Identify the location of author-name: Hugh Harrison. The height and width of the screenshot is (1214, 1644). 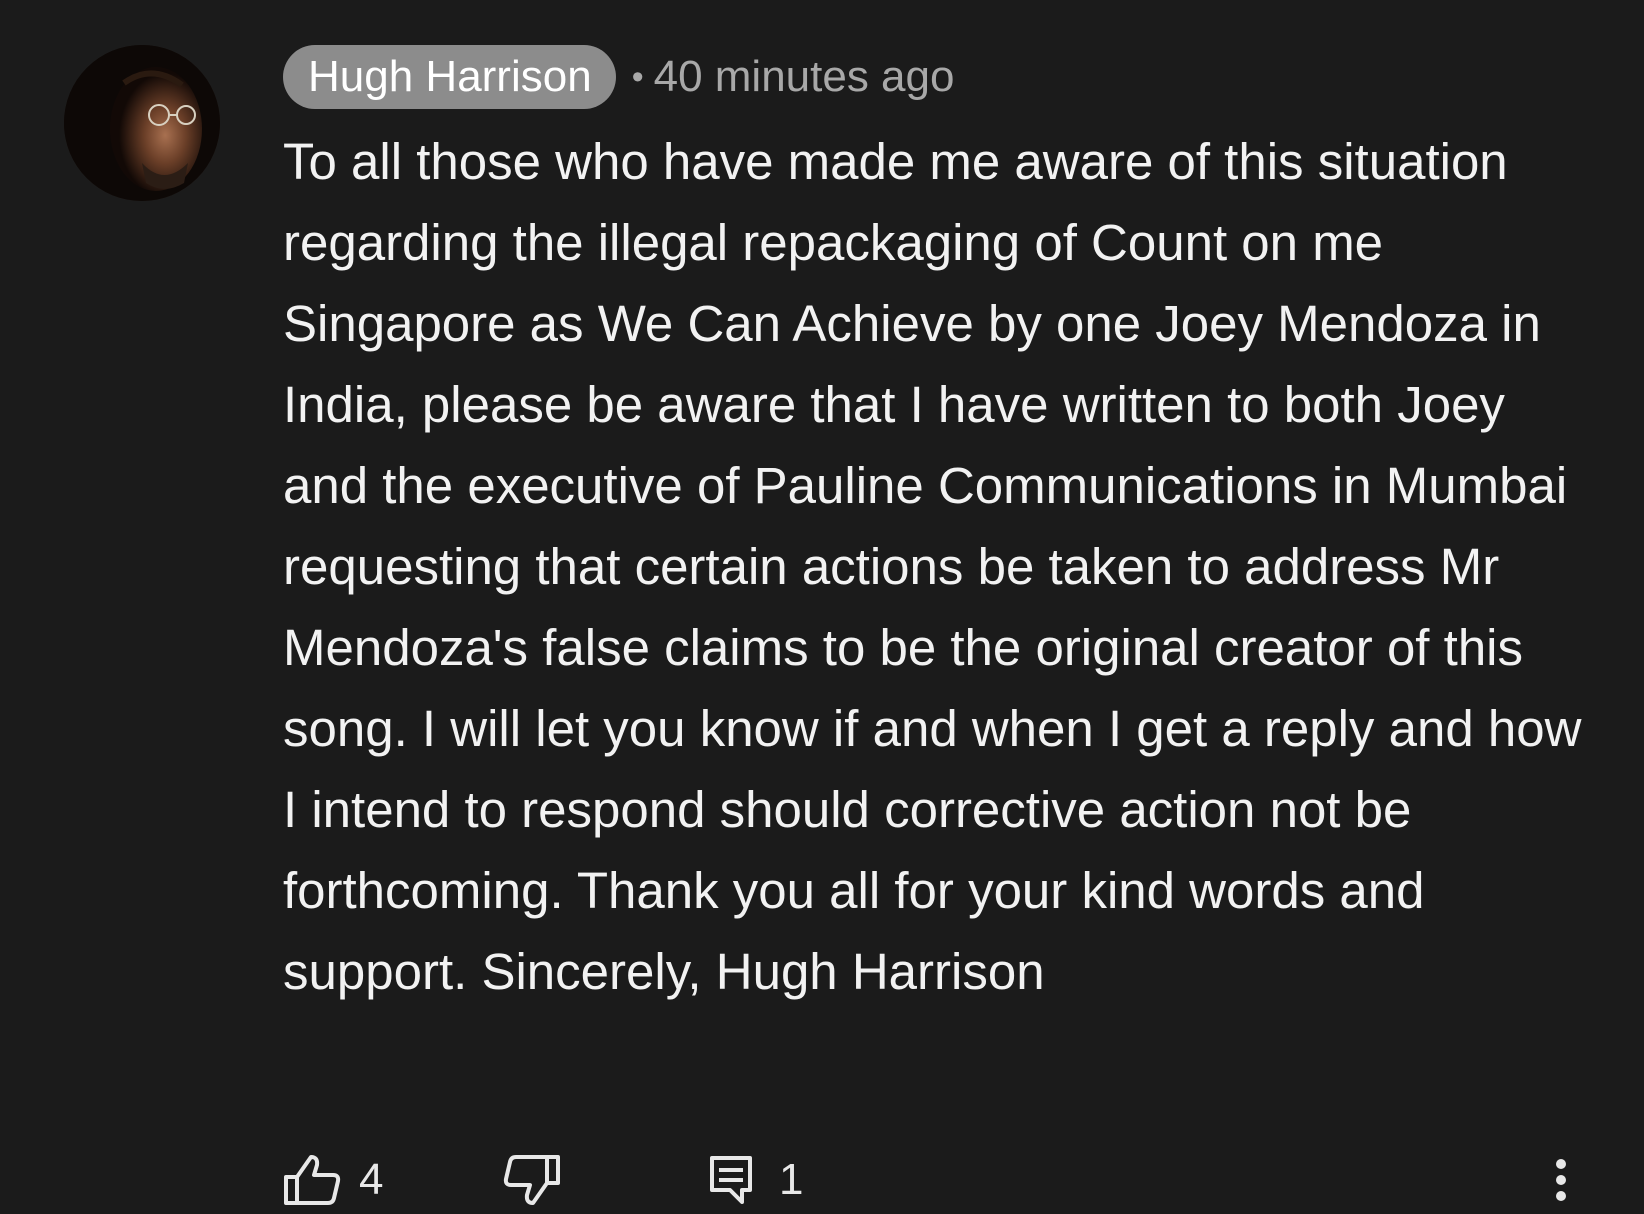
(449, 77).